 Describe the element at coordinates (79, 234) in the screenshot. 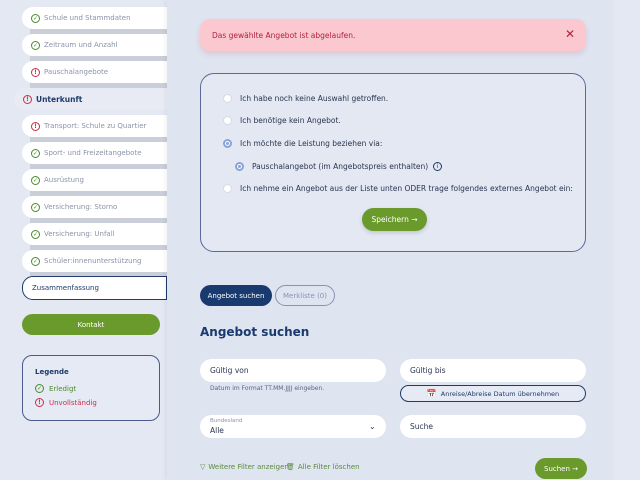

I see `sidebar-item-label: Versicherung: Unfall` at that location.